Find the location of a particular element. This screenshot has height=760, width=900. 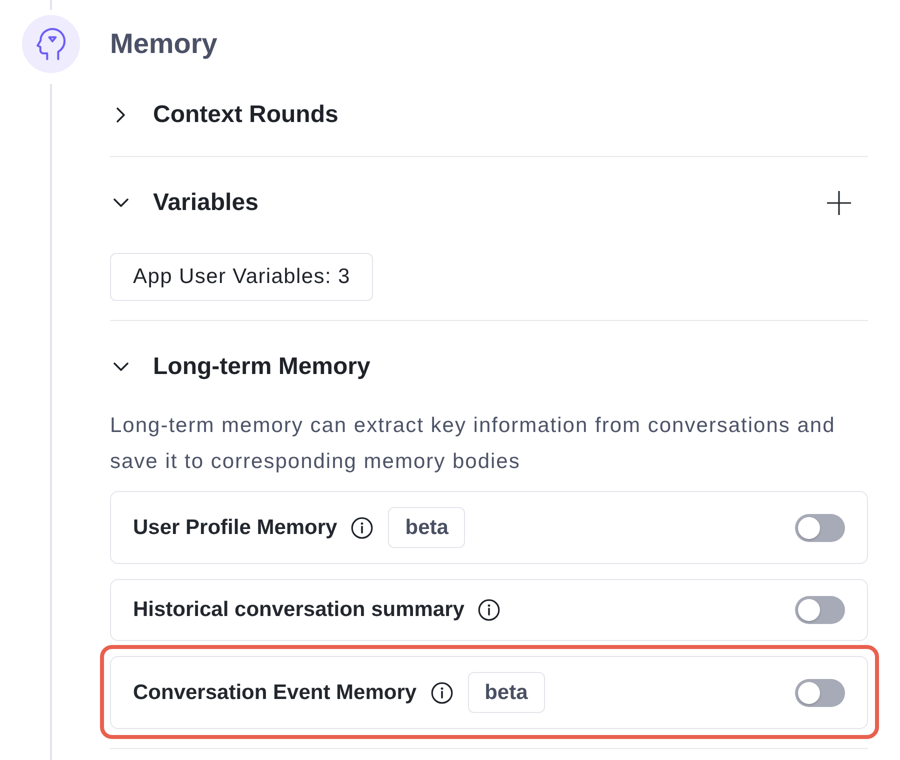

section-header: Context Rounds is located at coordinates (224, 115).